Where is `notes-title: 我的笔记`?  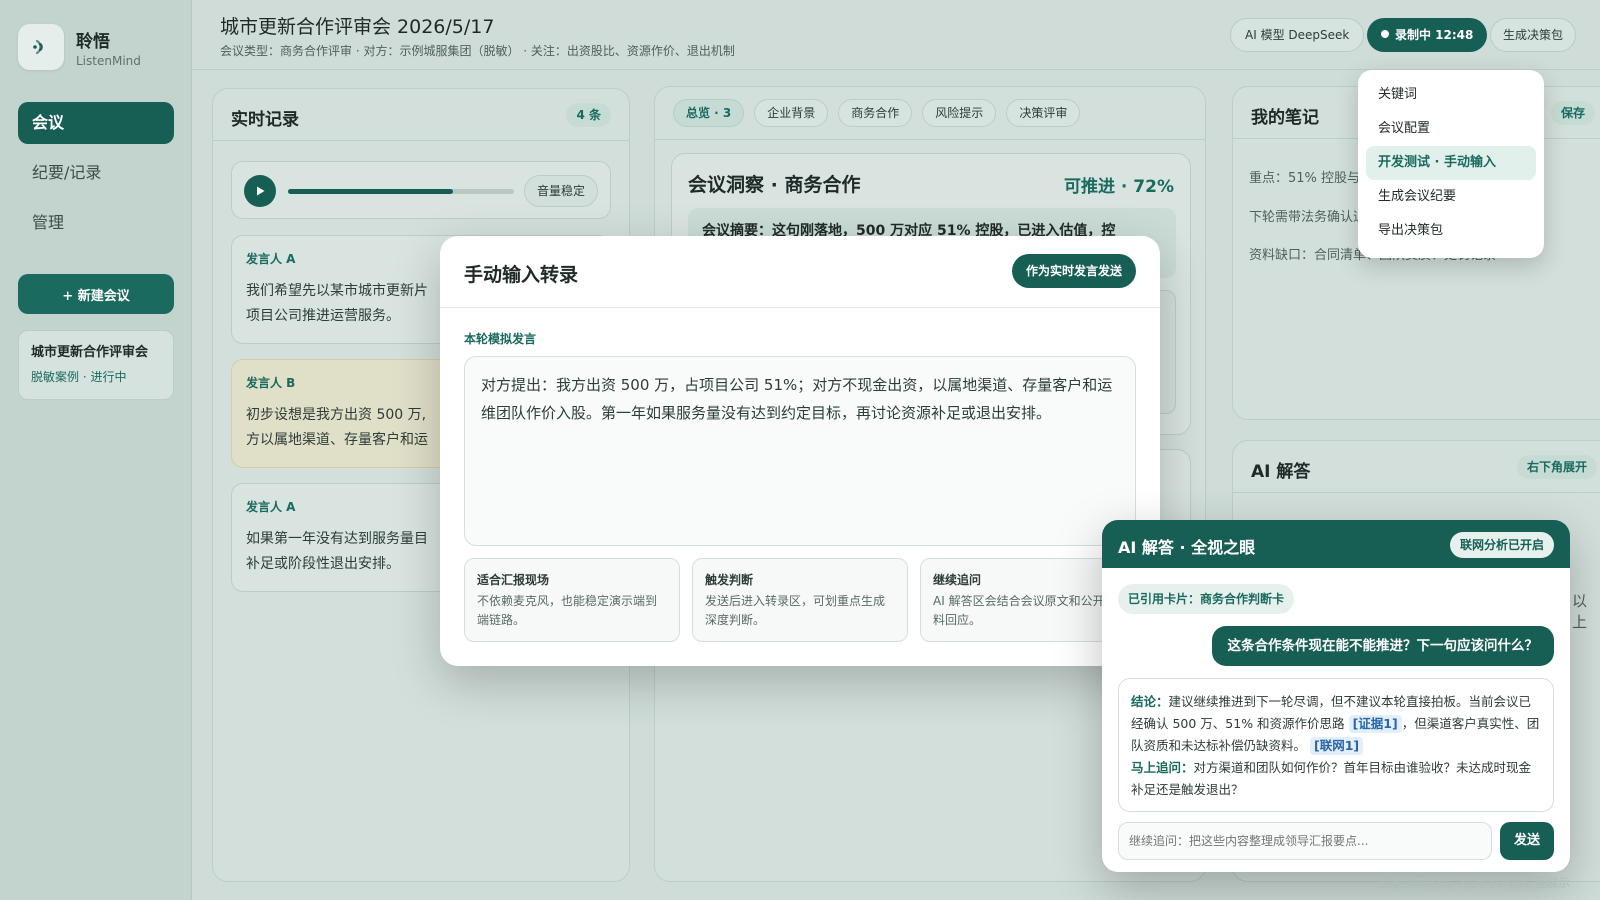
notes-title: 我的笔记 is located at coordinates (1285, 118).